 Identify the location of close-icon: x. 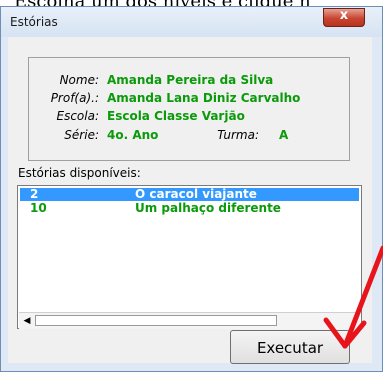
(344, 15).